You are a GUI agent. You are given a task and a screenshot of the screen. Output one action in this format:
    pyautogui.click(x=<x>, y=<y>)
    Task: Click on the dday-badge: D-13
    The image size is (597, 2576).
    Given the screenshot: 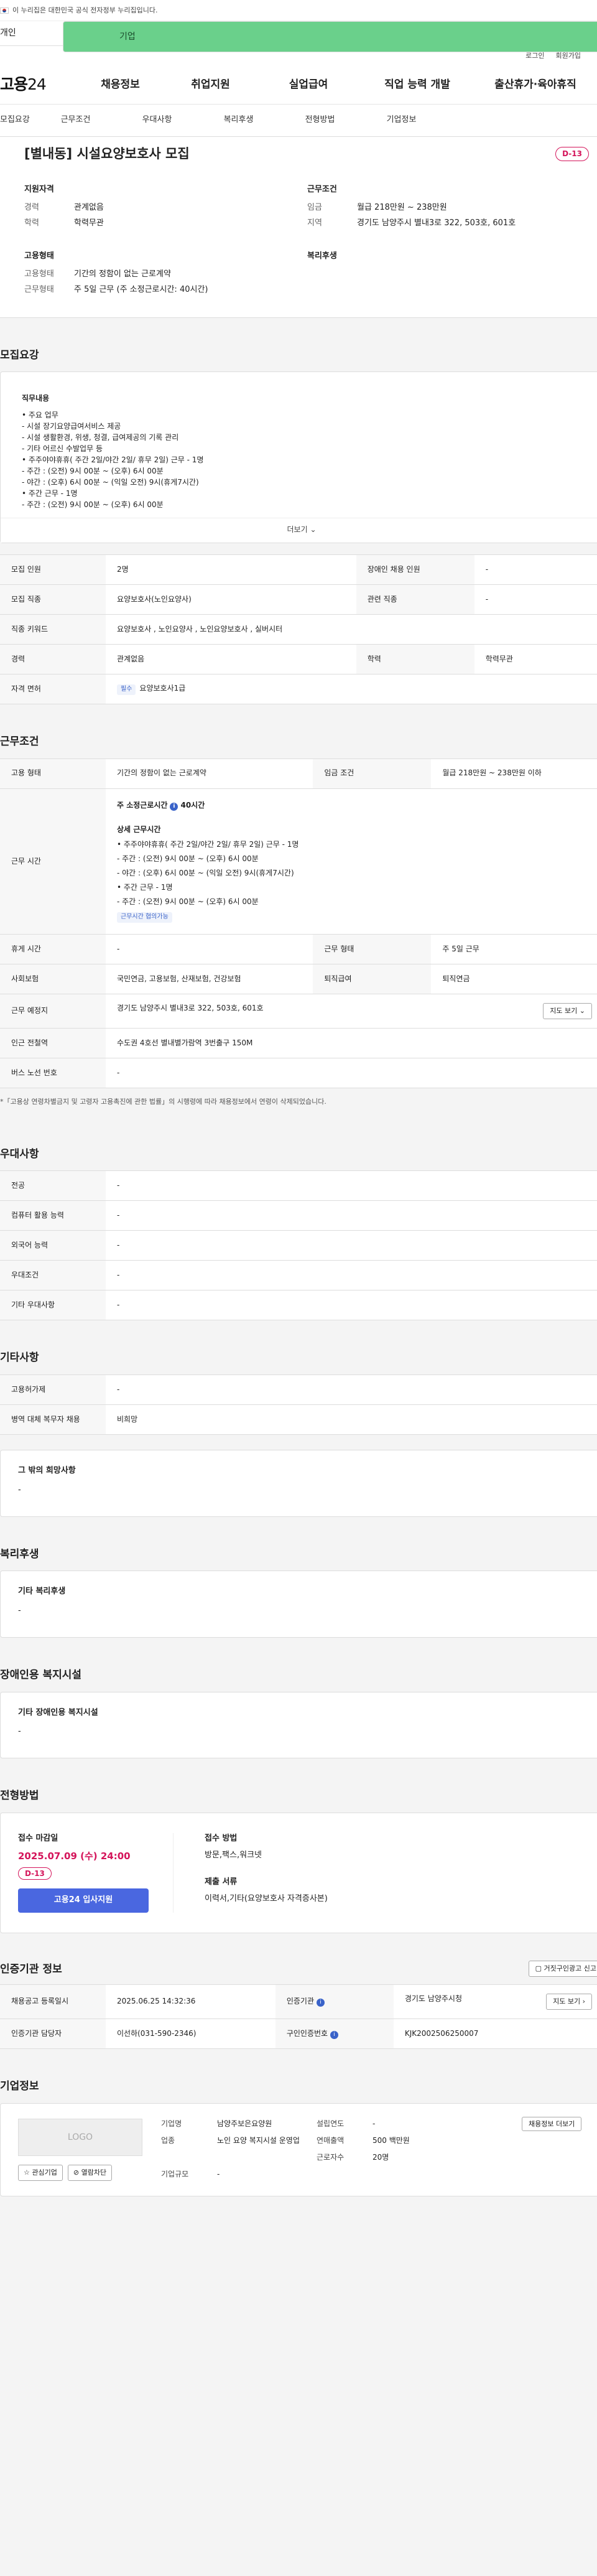 What is the action you would take?
    pyautogui.click(x=35, y=1874)
    